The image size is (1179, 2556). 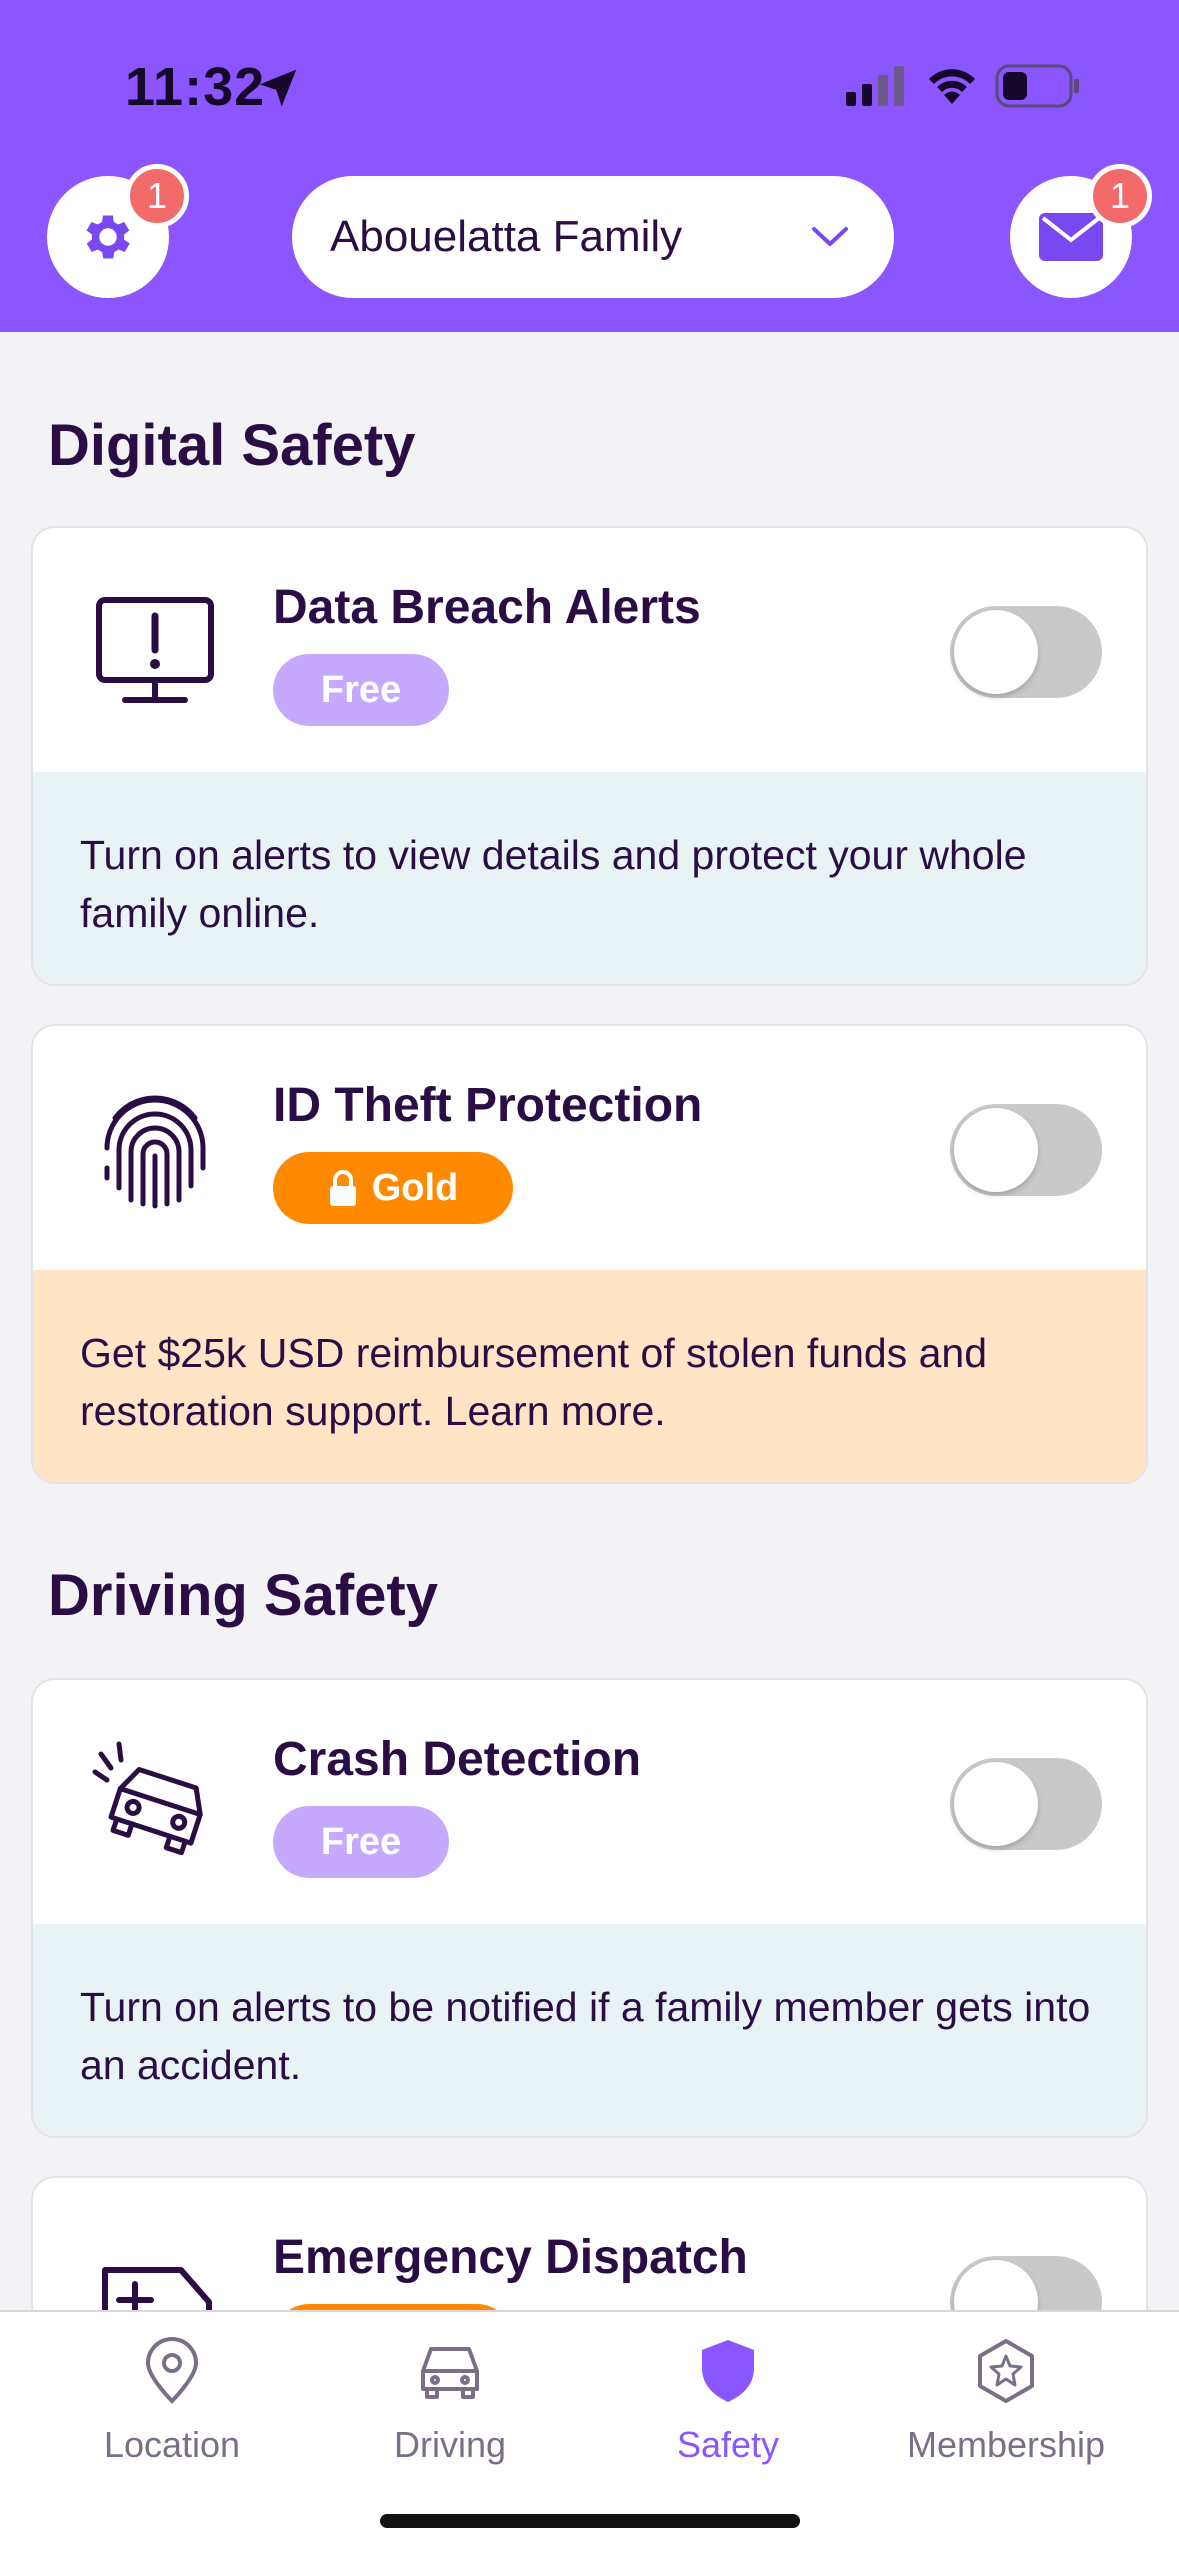 What do you see at coordinates (589, 75) in the screenshot?
I see `status-bar: 11:32` at bounding box center [589, 75].